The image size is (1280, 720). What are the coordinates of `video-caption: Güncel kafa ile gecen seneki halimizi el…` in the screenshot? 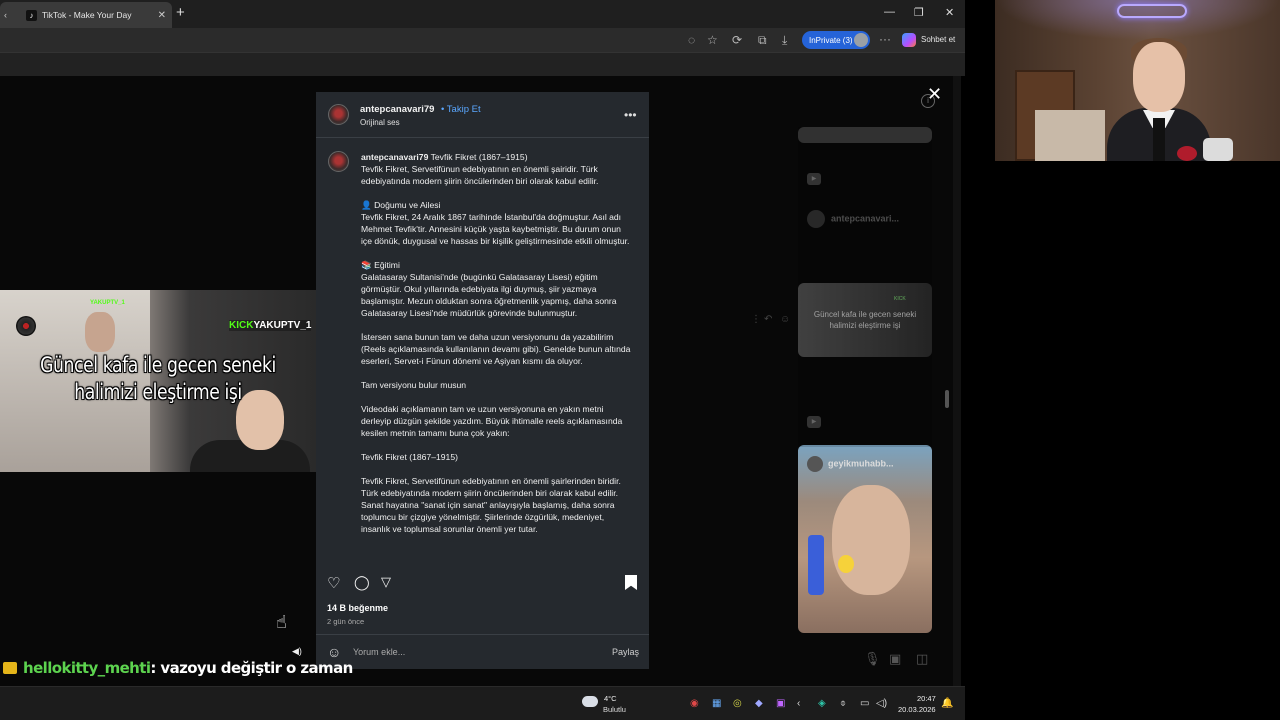 It's located at (158, 378).